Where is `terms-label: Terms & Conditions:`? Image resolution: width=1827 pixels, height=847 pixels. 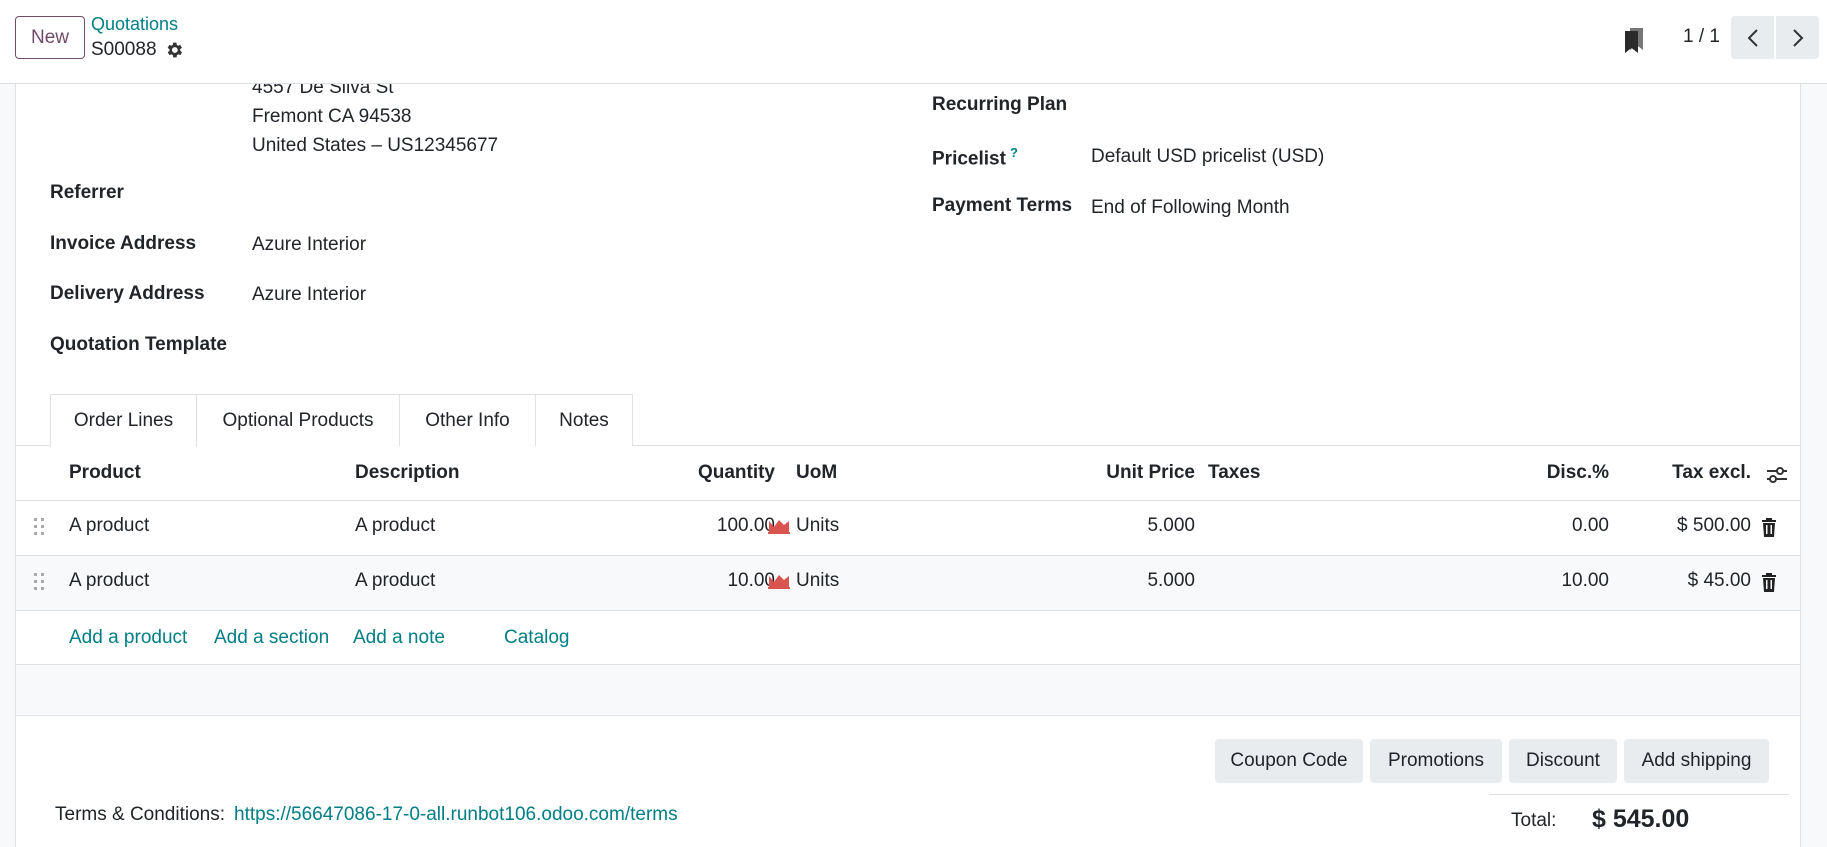
terms-label: Terms & Conditions: is located at coordinates (140, 814).